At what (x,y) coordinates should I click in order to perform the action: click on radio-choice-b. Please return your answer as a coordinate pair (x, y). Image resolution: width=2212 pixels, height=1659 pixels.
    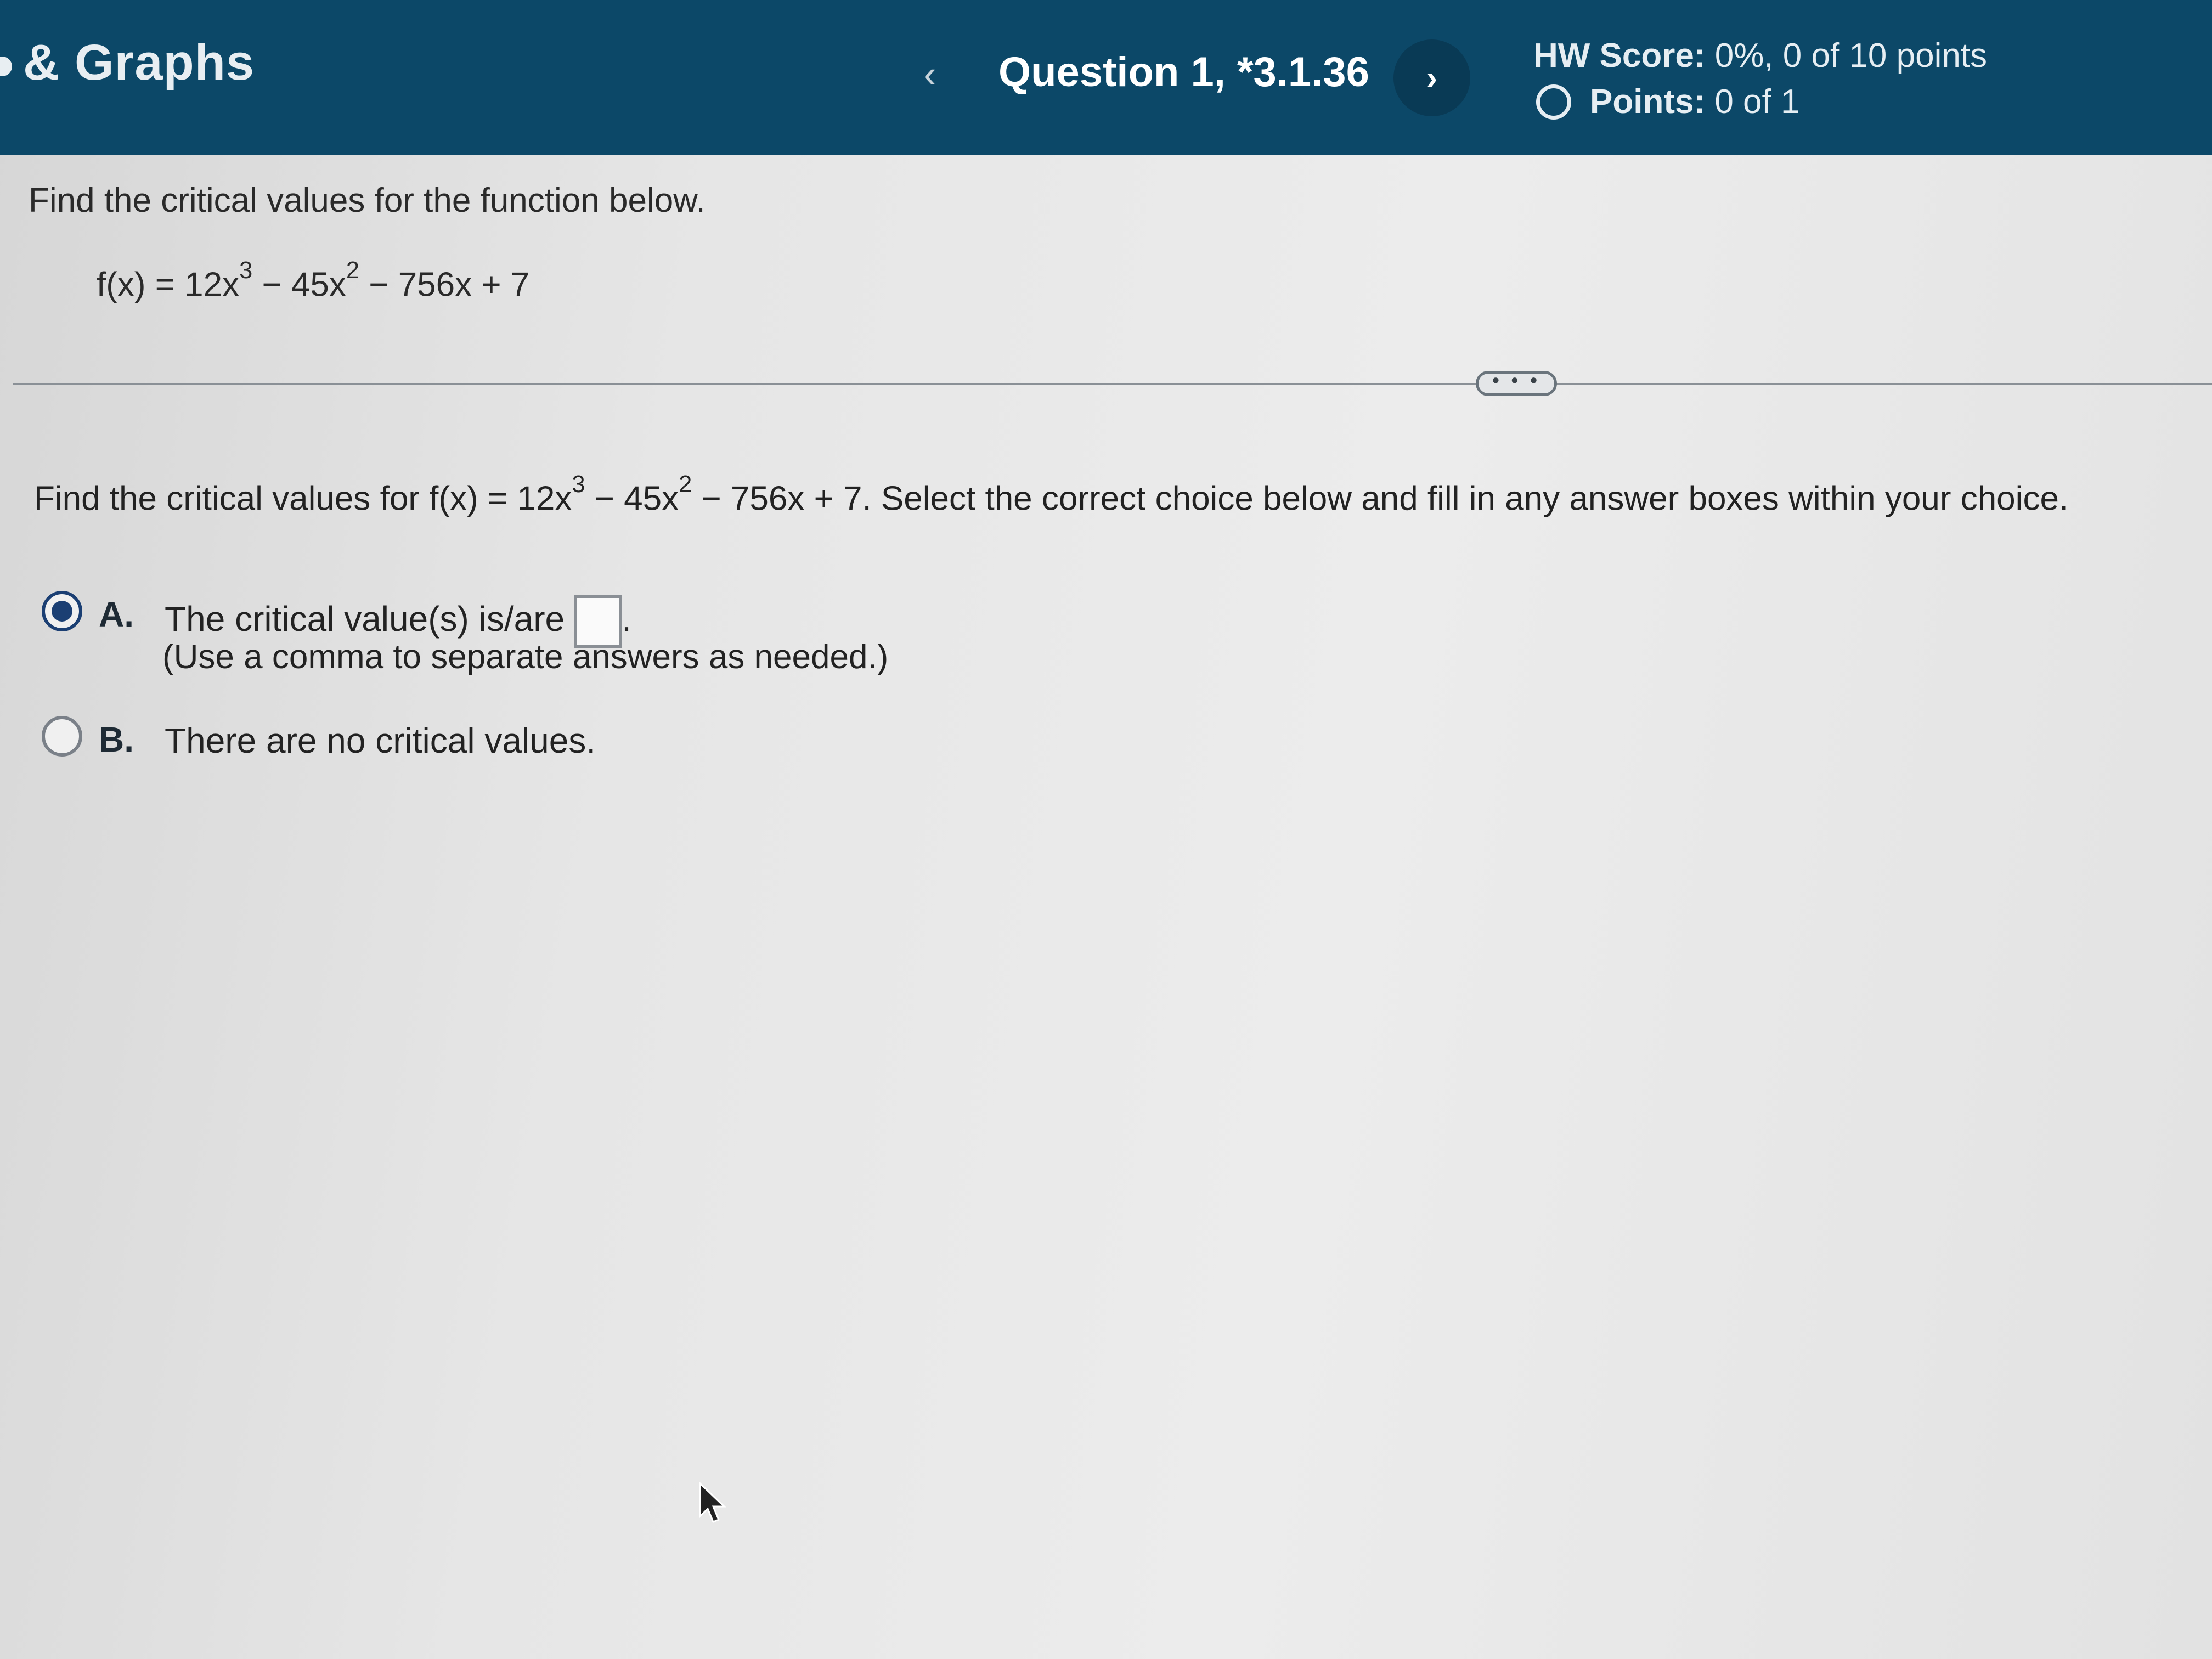
    Looking at the image, I should click on (62, 737).